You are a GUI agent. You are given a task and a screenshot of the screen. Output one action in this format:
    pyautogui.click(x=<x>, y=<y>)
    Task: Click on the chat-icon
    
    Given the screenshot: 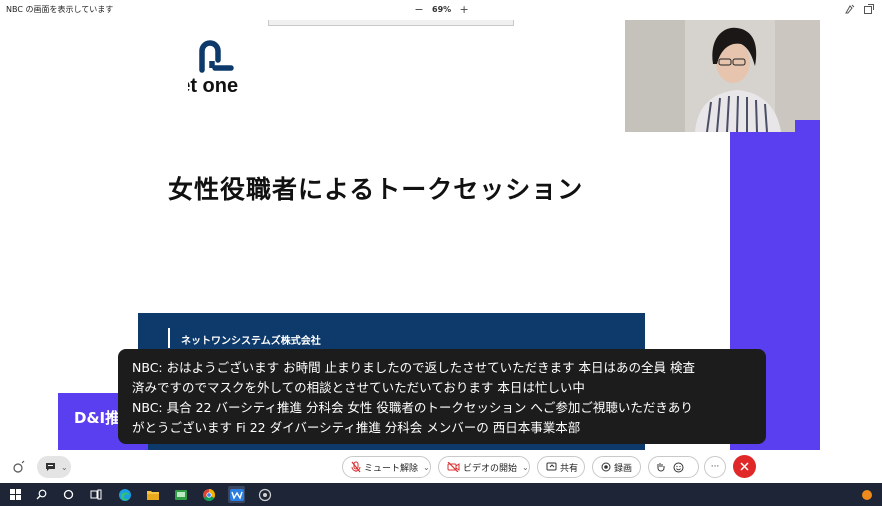 What is the action you would take?
    pyautogui.click(x=50, y=467)
    